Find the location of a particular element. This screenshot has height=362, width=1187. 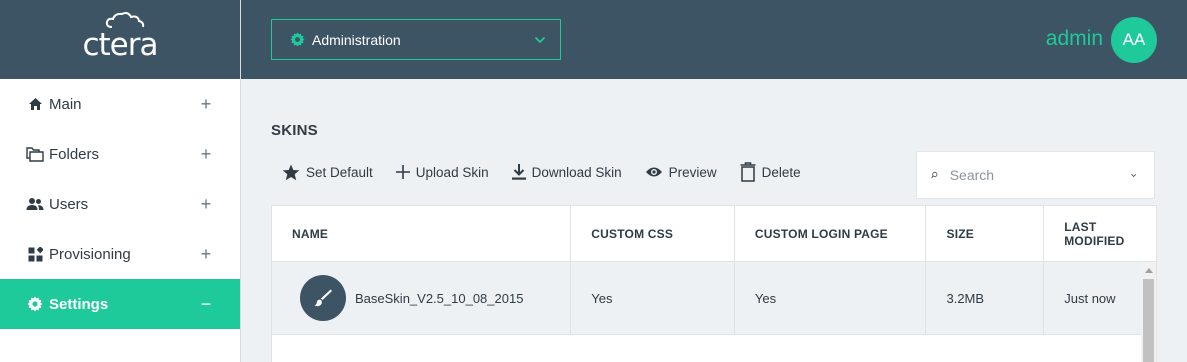

collapse-icon: − is located at coordinates (206, 304).